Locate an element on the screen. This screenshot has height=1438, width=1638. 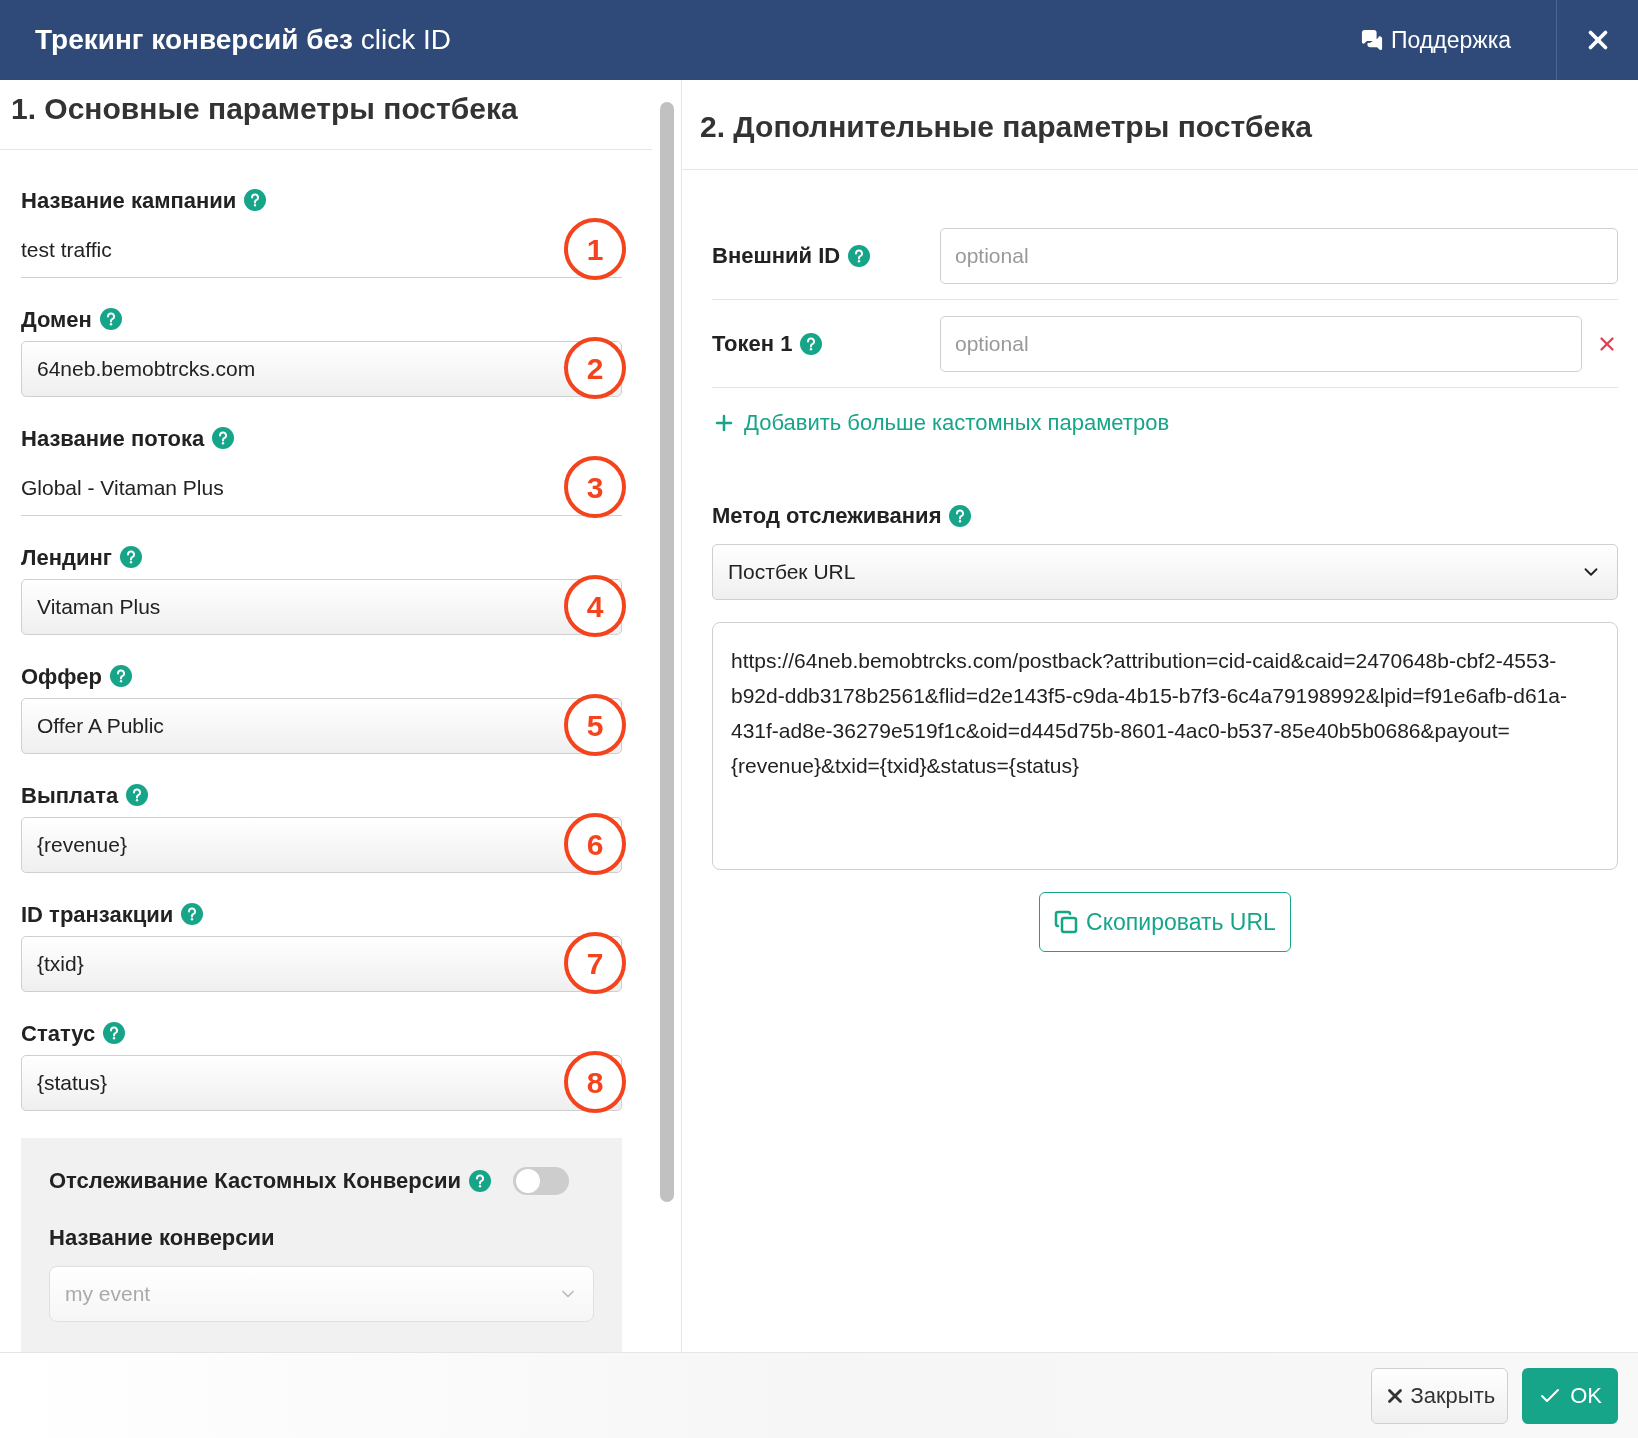
number-badge: 2 is located at coordinates (595, 368).